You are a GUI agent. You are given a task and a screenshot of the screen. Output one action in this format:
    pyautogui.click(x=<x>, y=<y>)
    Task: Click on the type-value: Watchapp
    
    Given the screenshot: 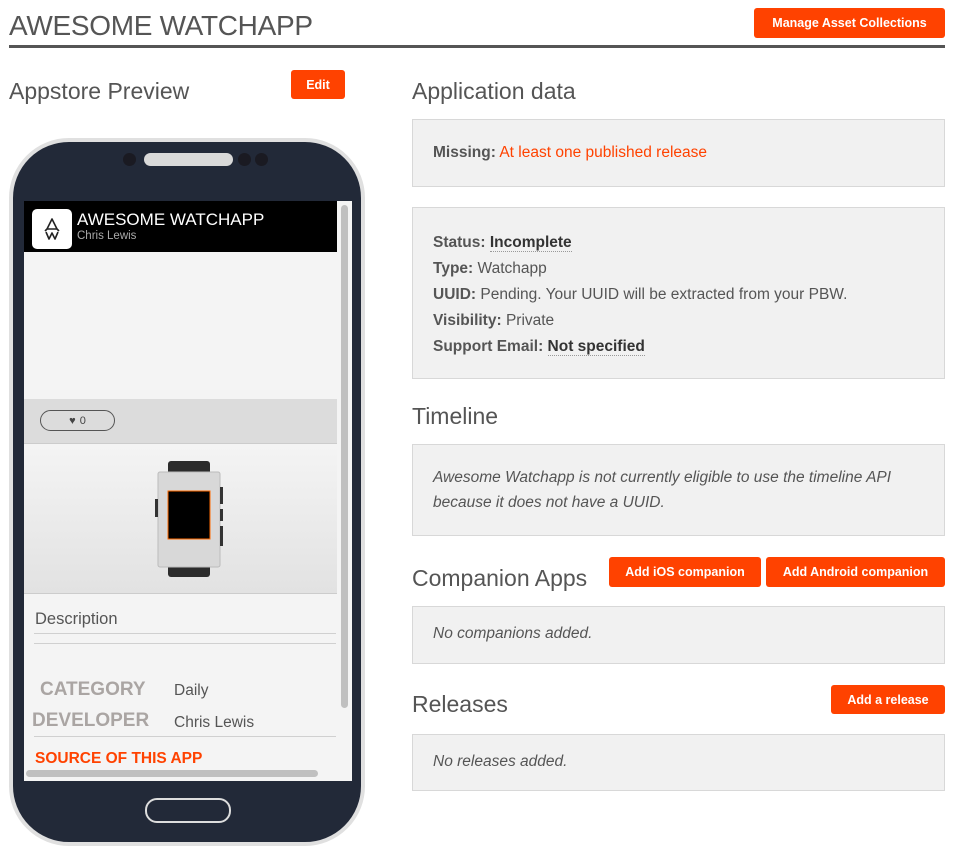 What is the action you would take?
    pyautogui.click(x=512, y=268)
    